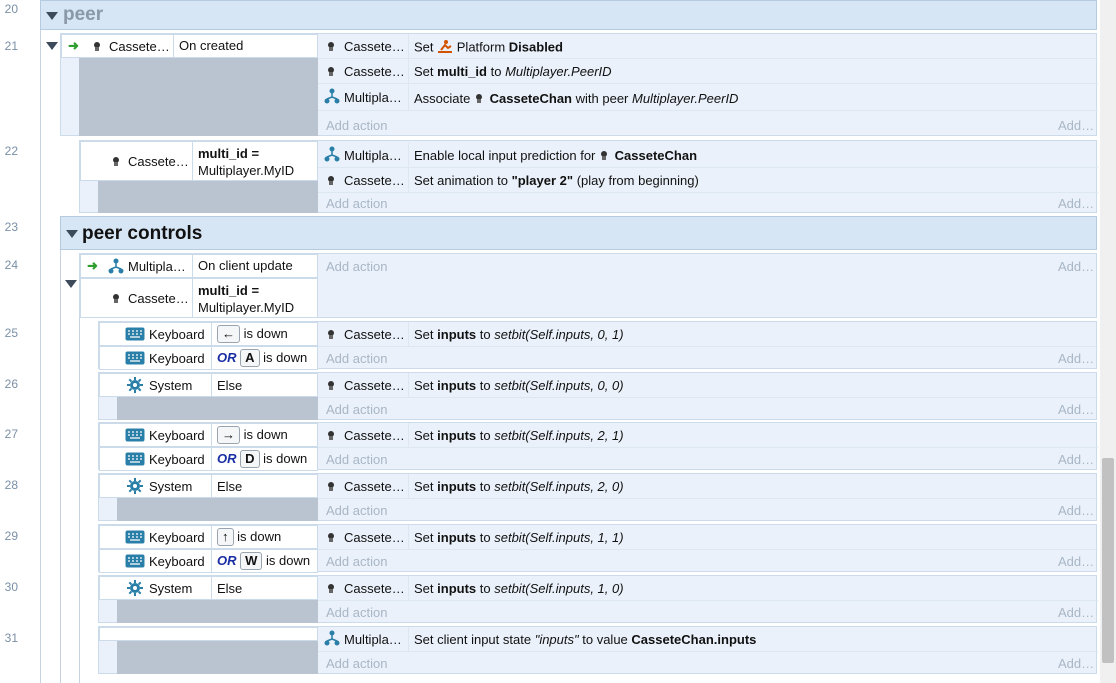 This screenshot has width=1116, height=683. Describe the element at coordinates (208, 459) in the screenshot. I see `condition: Keyboard OR D is down` at that location.